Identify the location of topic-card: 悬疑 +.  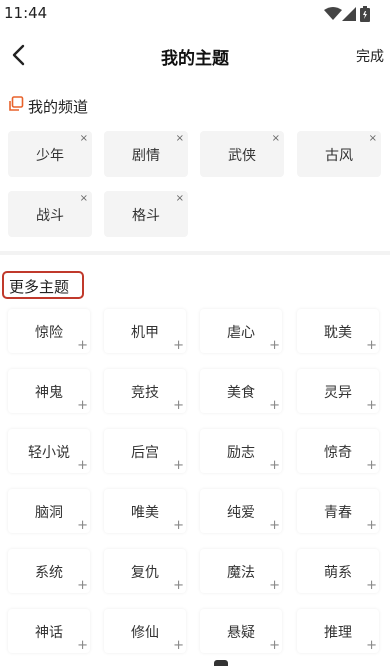
(241, 631).